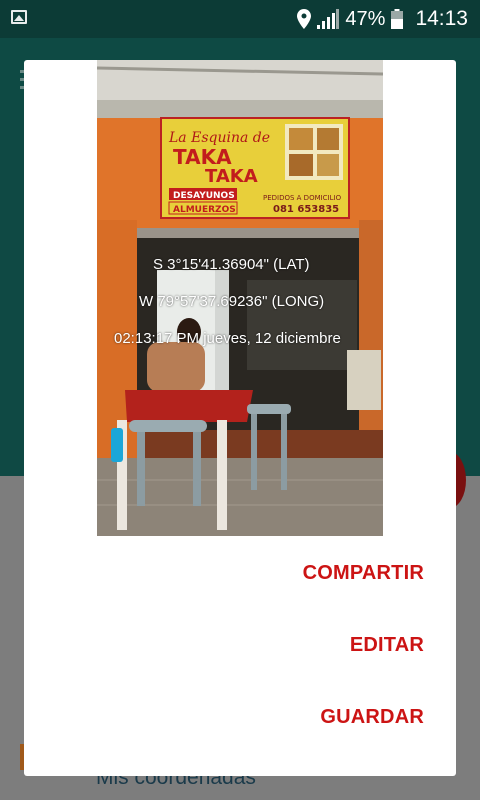 Image resolution: width=480 pixels, height=800 pixels. Describe the element at coordinates (304, 19) in the screenshot. I see `location-icon` at that location.